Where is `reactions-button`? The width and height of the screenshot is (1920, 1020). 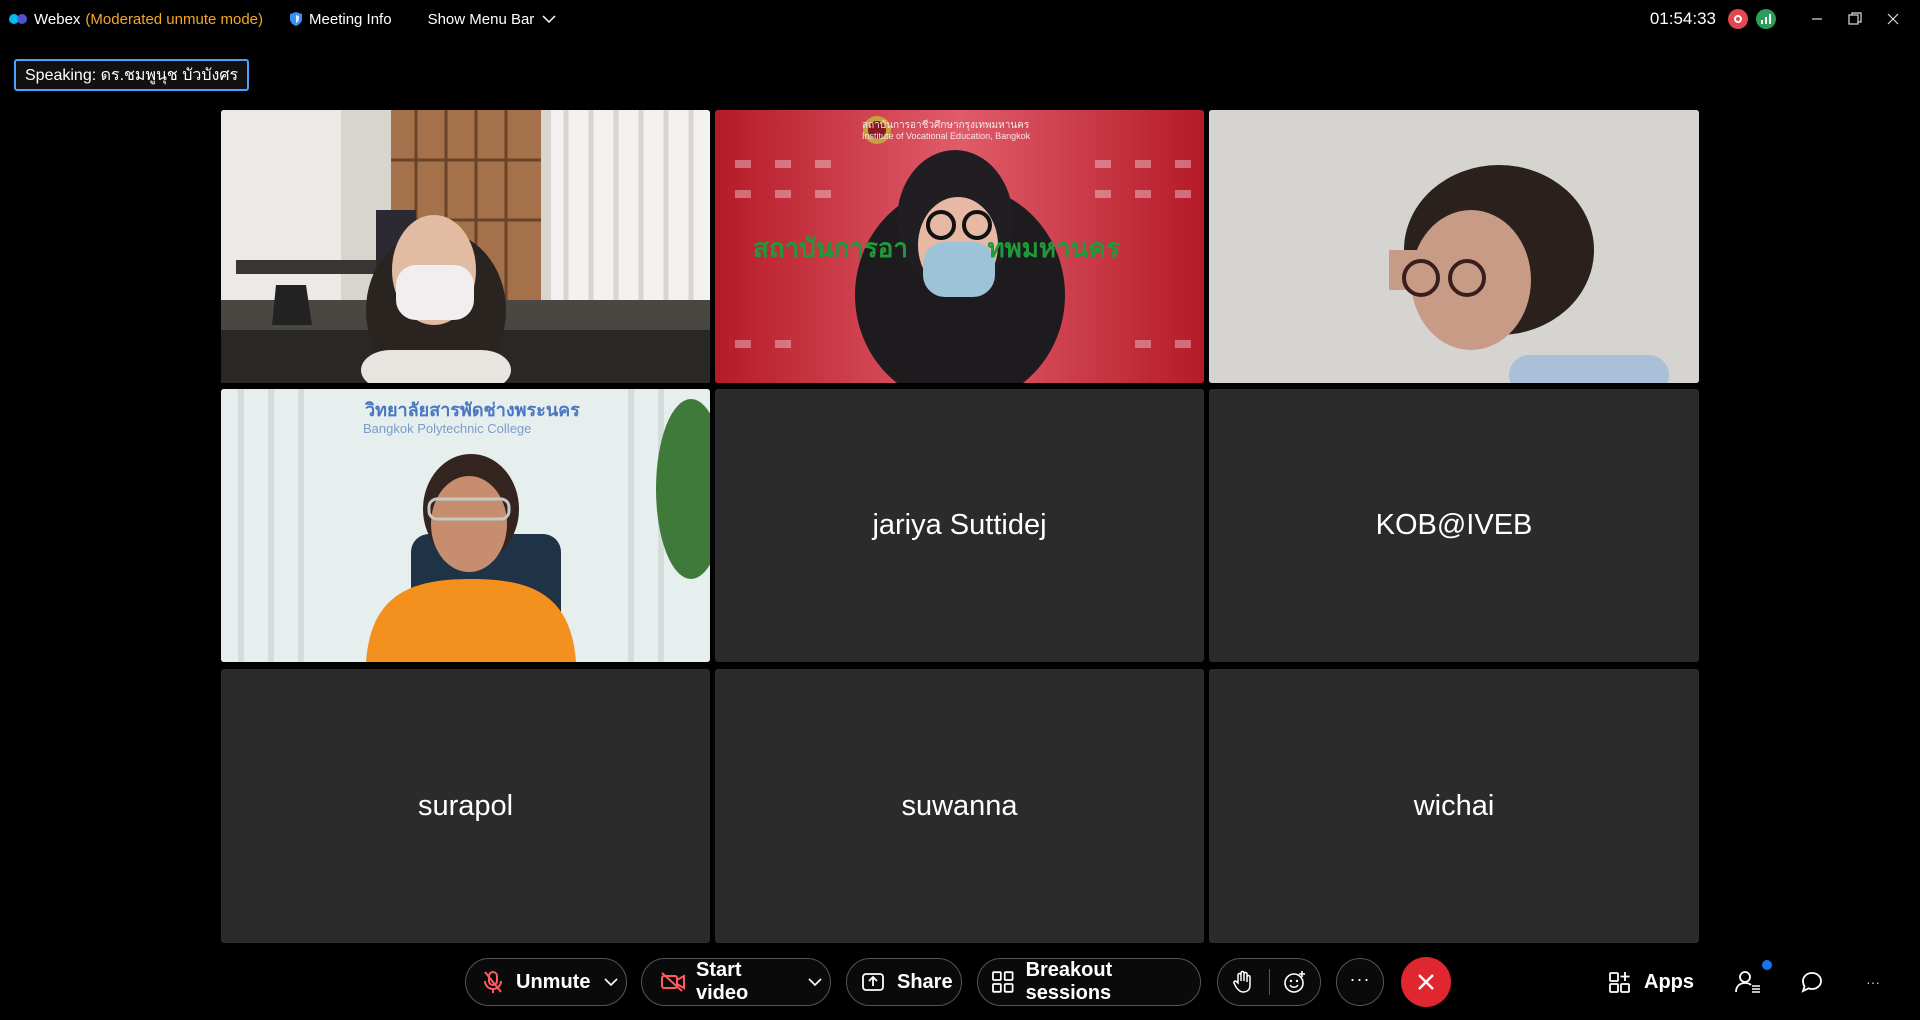
reactions-button is located at coordinates (1294, 982).